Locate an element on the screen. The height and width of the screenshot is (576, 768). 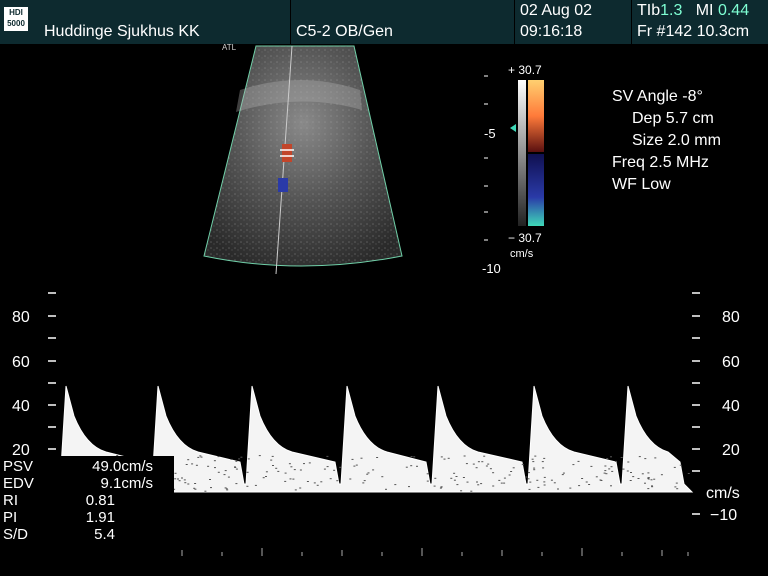
measurement-label: RI is located at coordinates (10, 500).